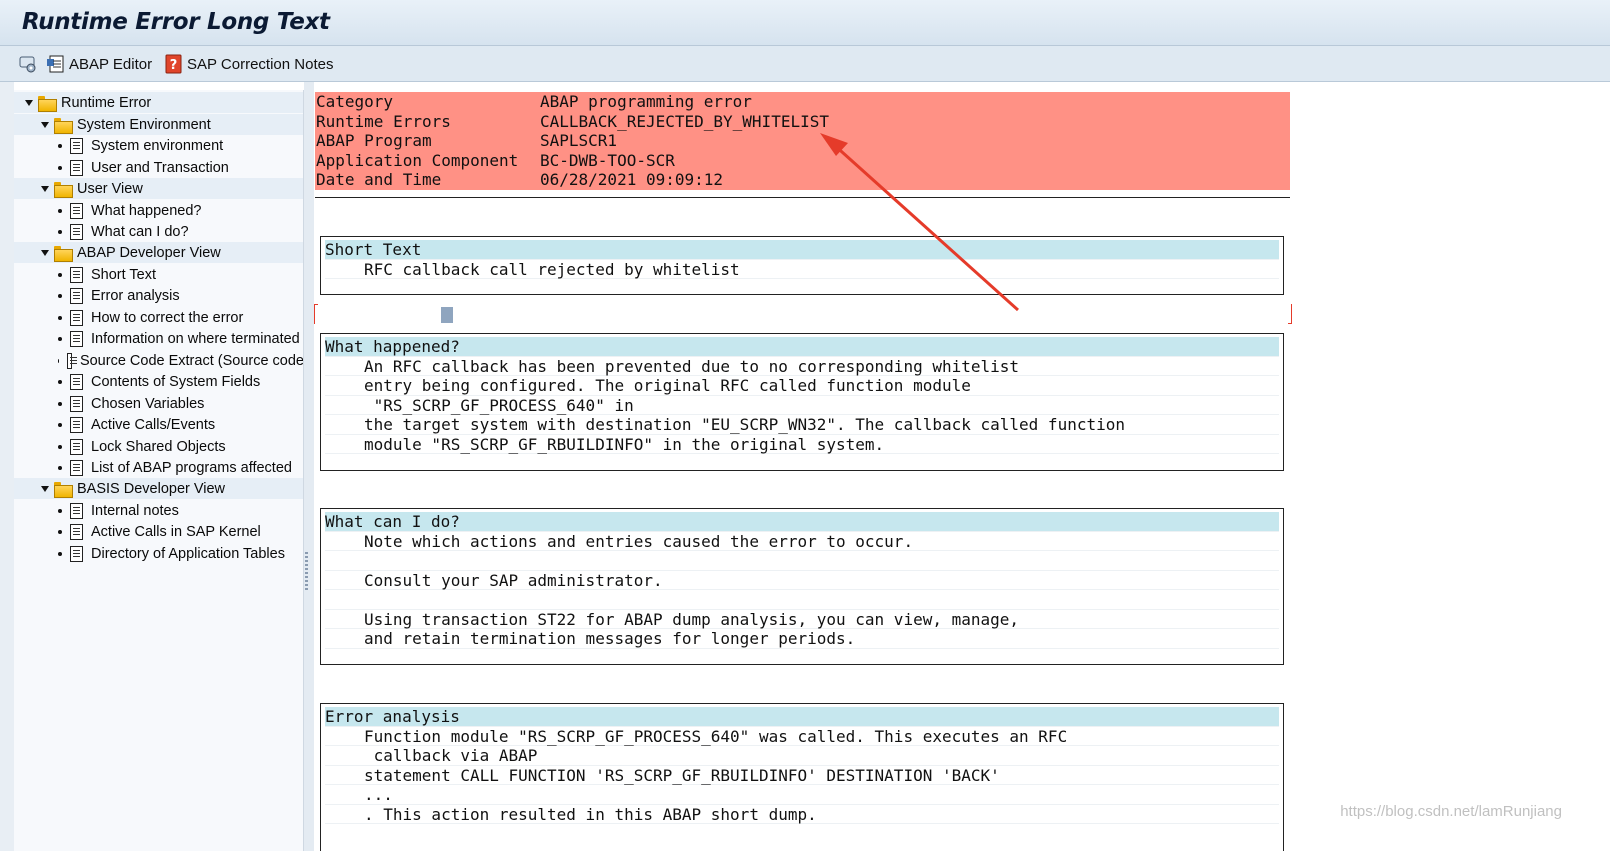  Describe the element at coordinates (135, 510) in the screenshot. I see `tree-item-label: Internal notes` at that location.